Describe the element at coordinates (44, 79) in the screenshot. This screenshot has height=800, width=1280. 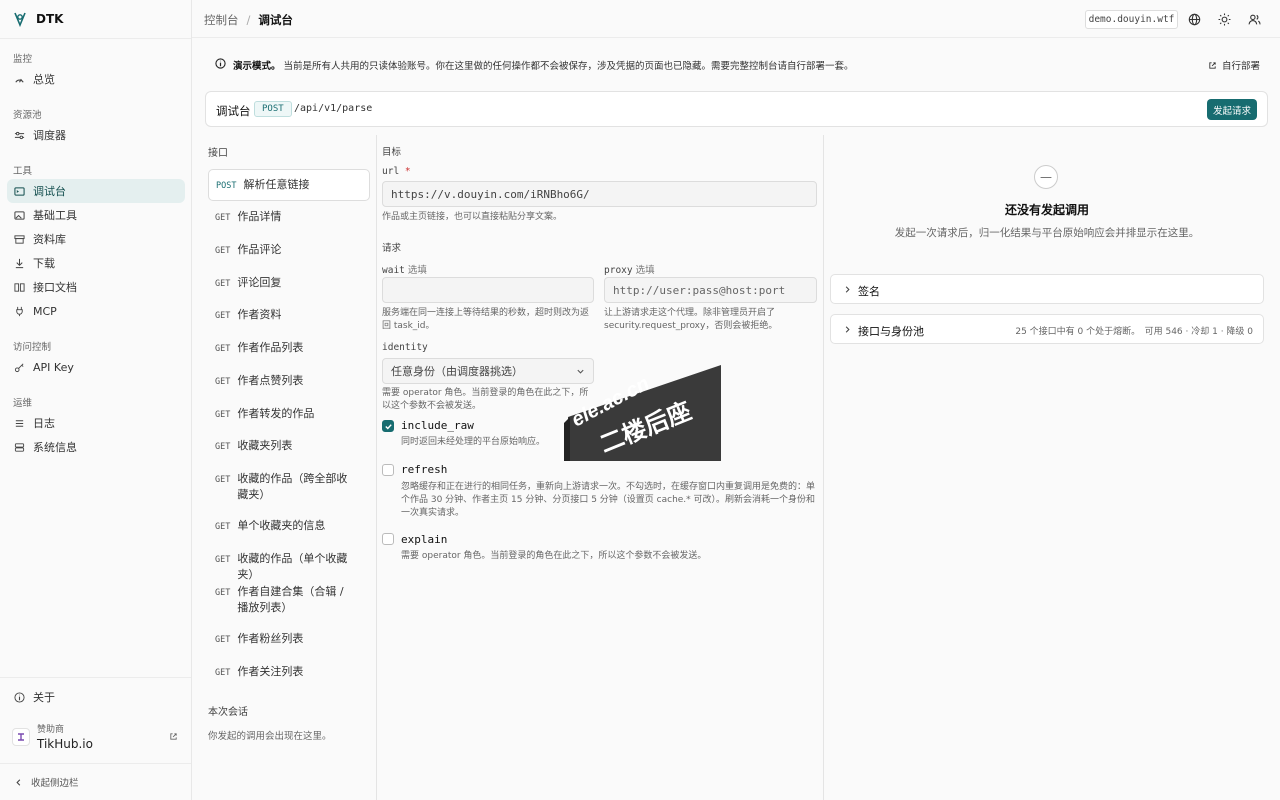
I see `sidebar-item-label: 总览` at that location.